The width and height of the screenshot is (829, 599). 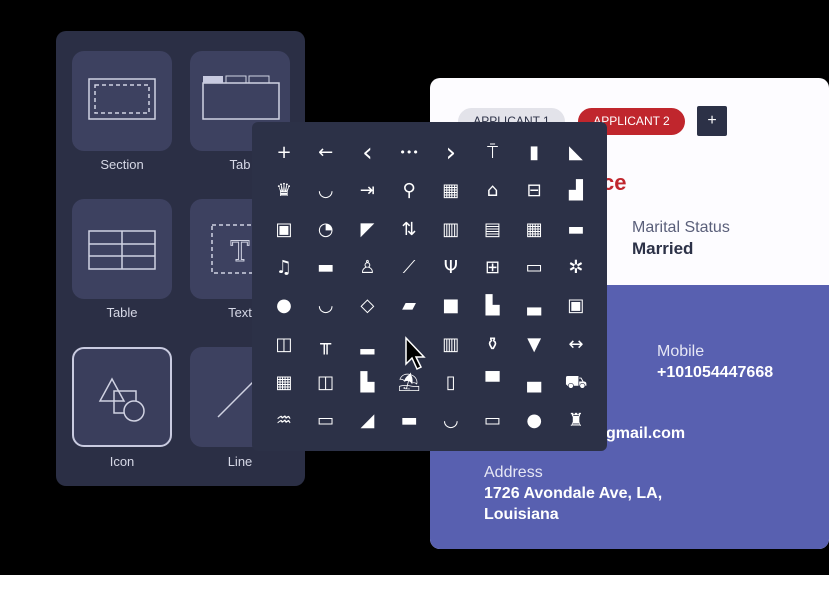 I want to click on plus-icon: +, so click(x=284, y=153).